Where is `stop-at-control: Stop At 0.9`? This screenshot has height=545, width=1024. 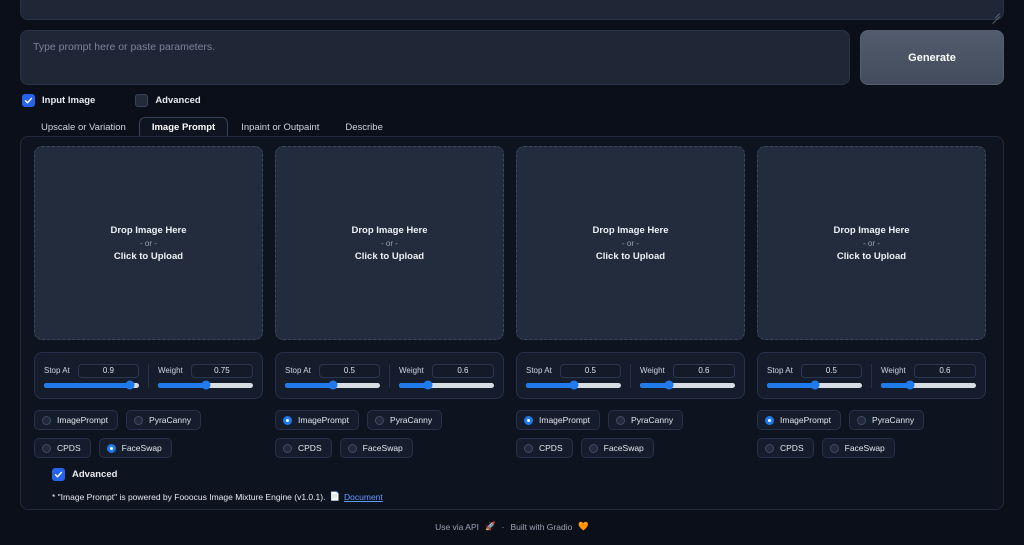
stop-at-control: Stop At 0.9 is located at coordinates (91, 376).